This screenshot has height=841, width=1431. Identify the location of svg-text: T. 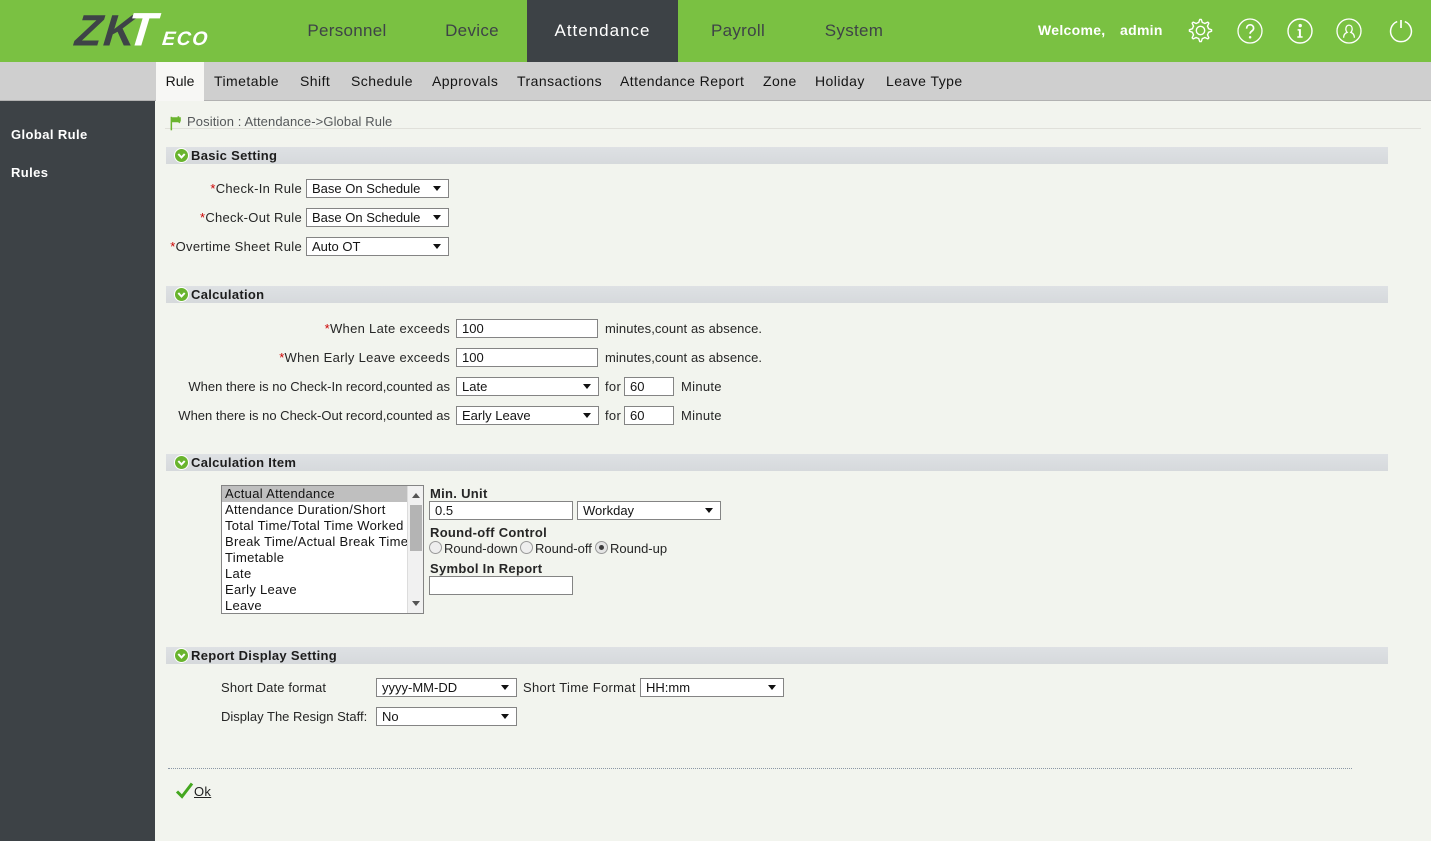
(144, 31).